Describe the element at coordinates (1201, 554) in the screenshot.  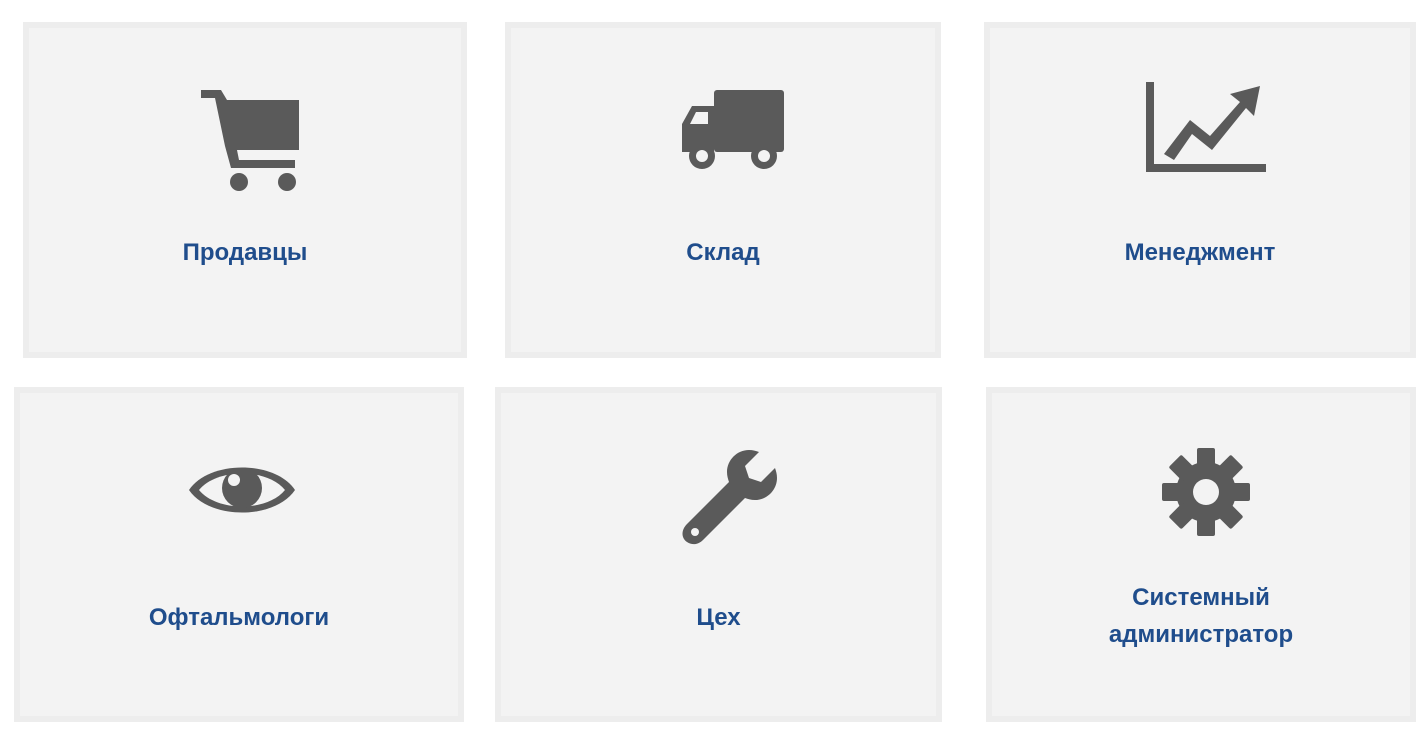
I see `tile-system-administrator: Системный администратор` at that location.